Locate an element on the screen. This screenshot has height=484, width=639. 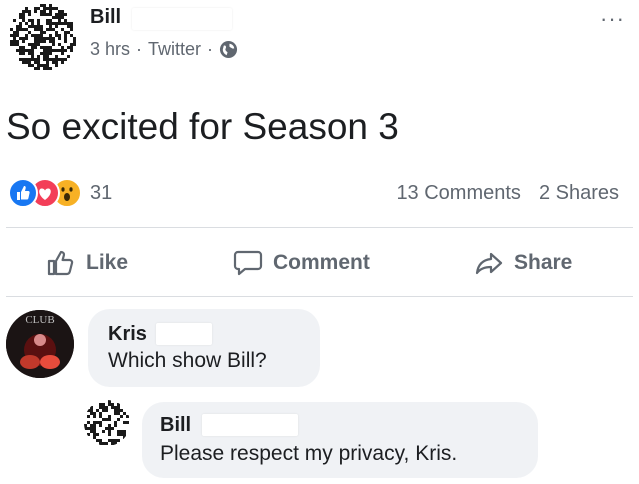
like-label: Like is located at coordinates (107, 262).